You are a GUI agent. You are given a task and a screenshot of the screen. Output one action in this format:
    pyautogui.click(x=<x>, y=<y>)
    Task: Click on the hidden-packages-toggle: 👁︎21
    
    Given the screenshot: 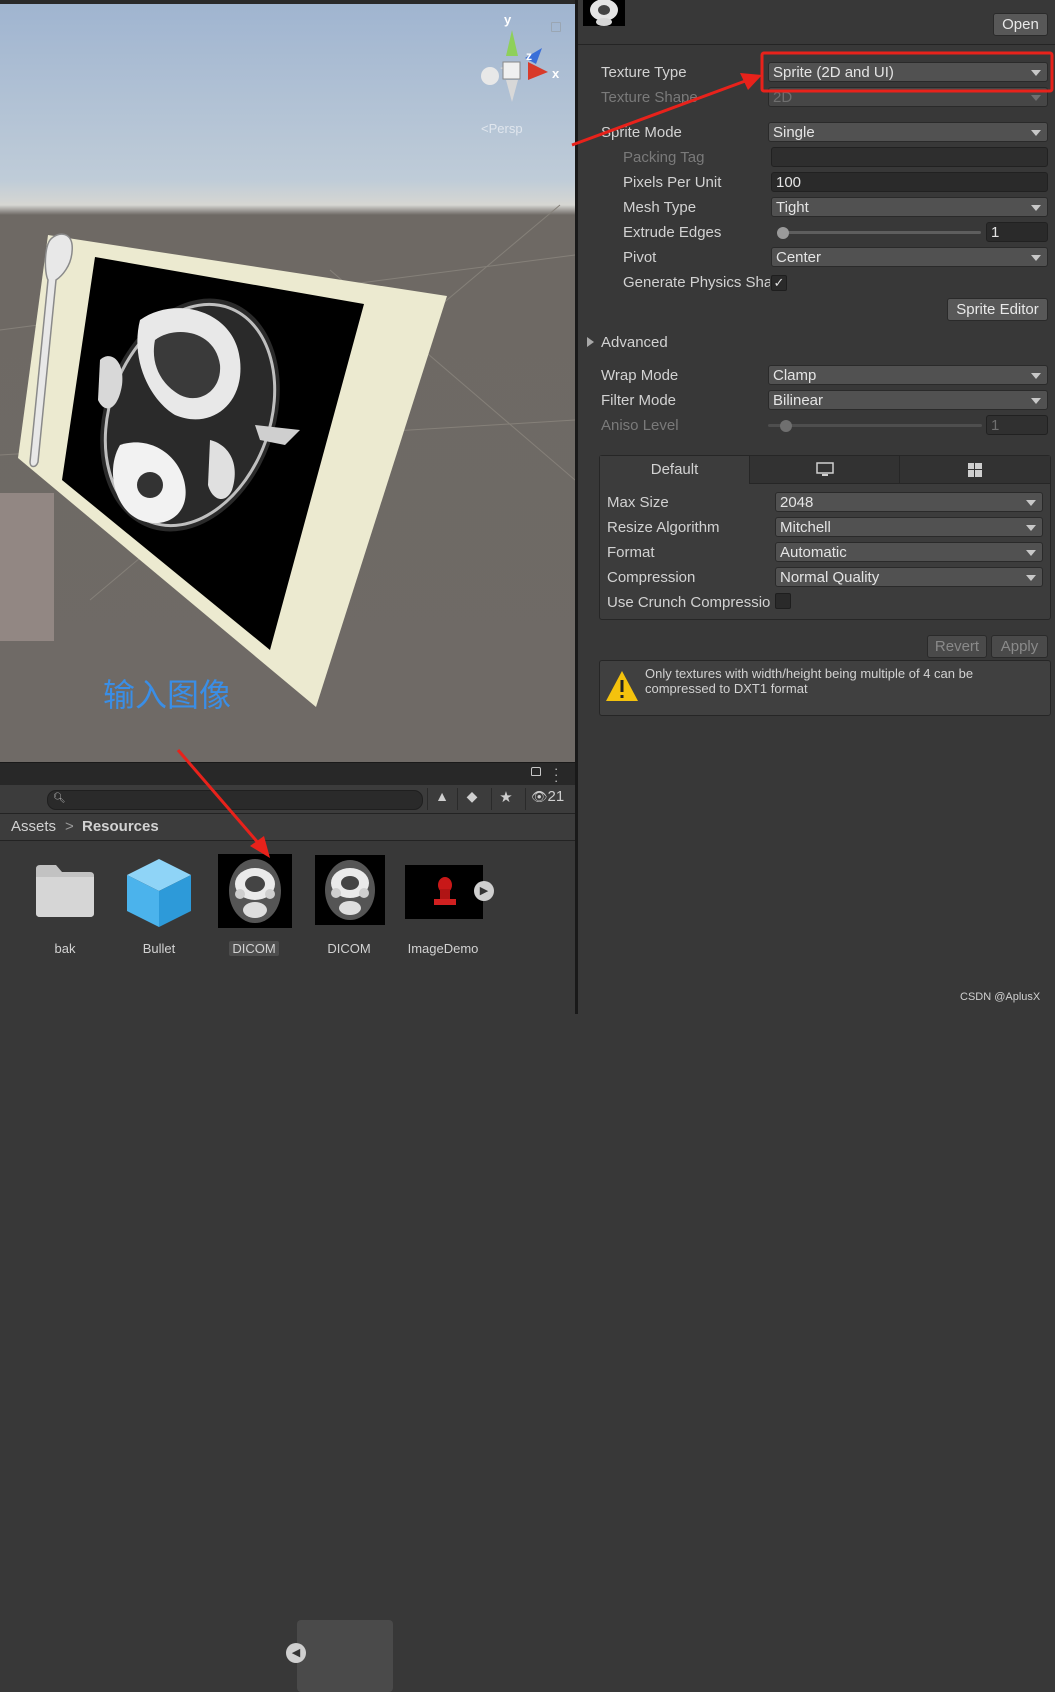 What is the action you would take?
    pyautogui.click(x=549, y=799)
    